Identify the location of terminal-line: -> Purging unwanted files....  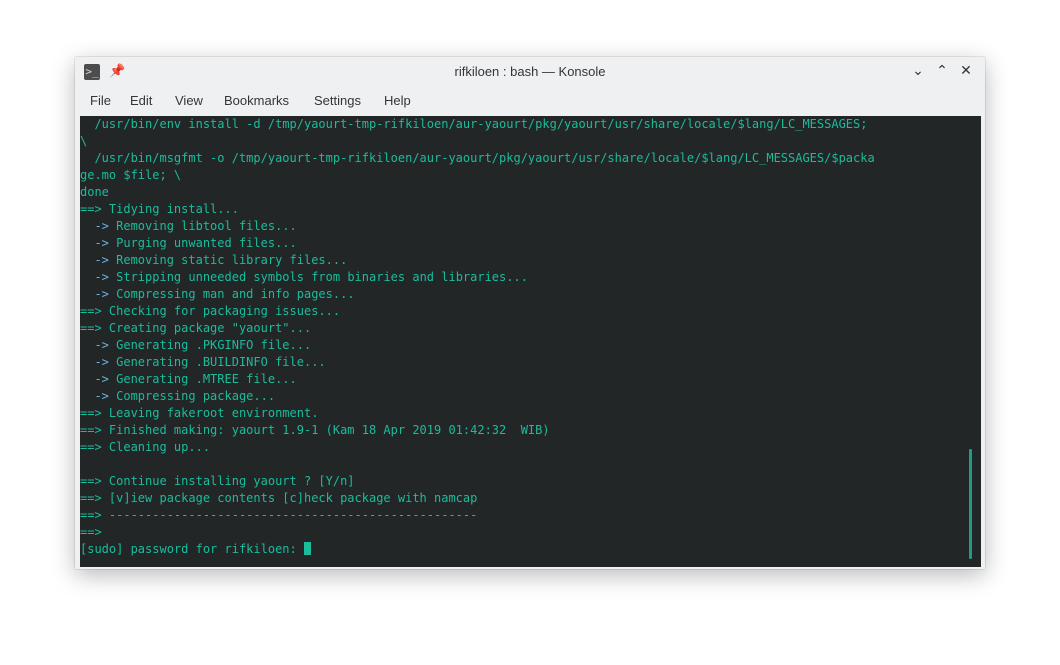
(188, 243).